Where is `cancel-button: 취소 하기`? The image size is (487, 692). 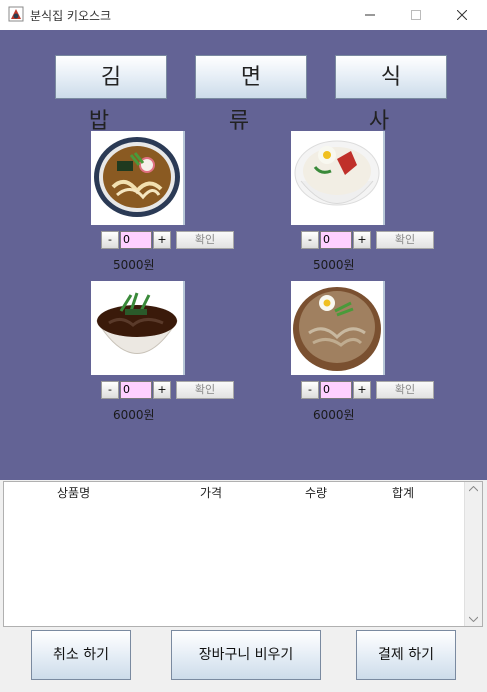 cancel-button: 취소 하기 is located at coordinates (81, 655).